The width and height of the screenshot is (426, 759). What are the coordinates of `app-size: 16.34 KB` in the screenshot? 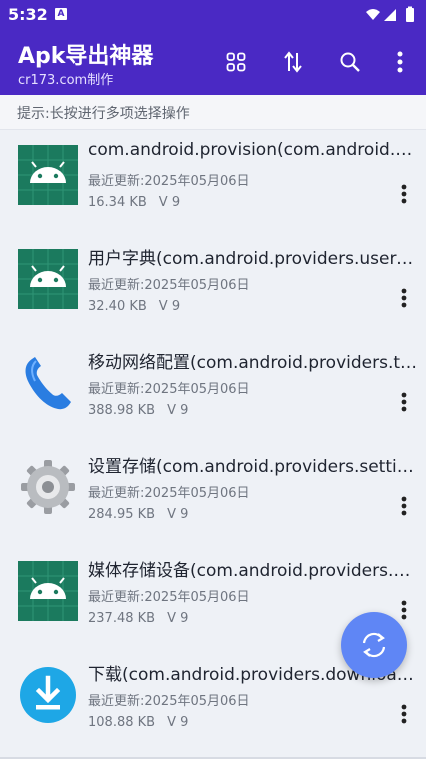 It's located at (117, 202).